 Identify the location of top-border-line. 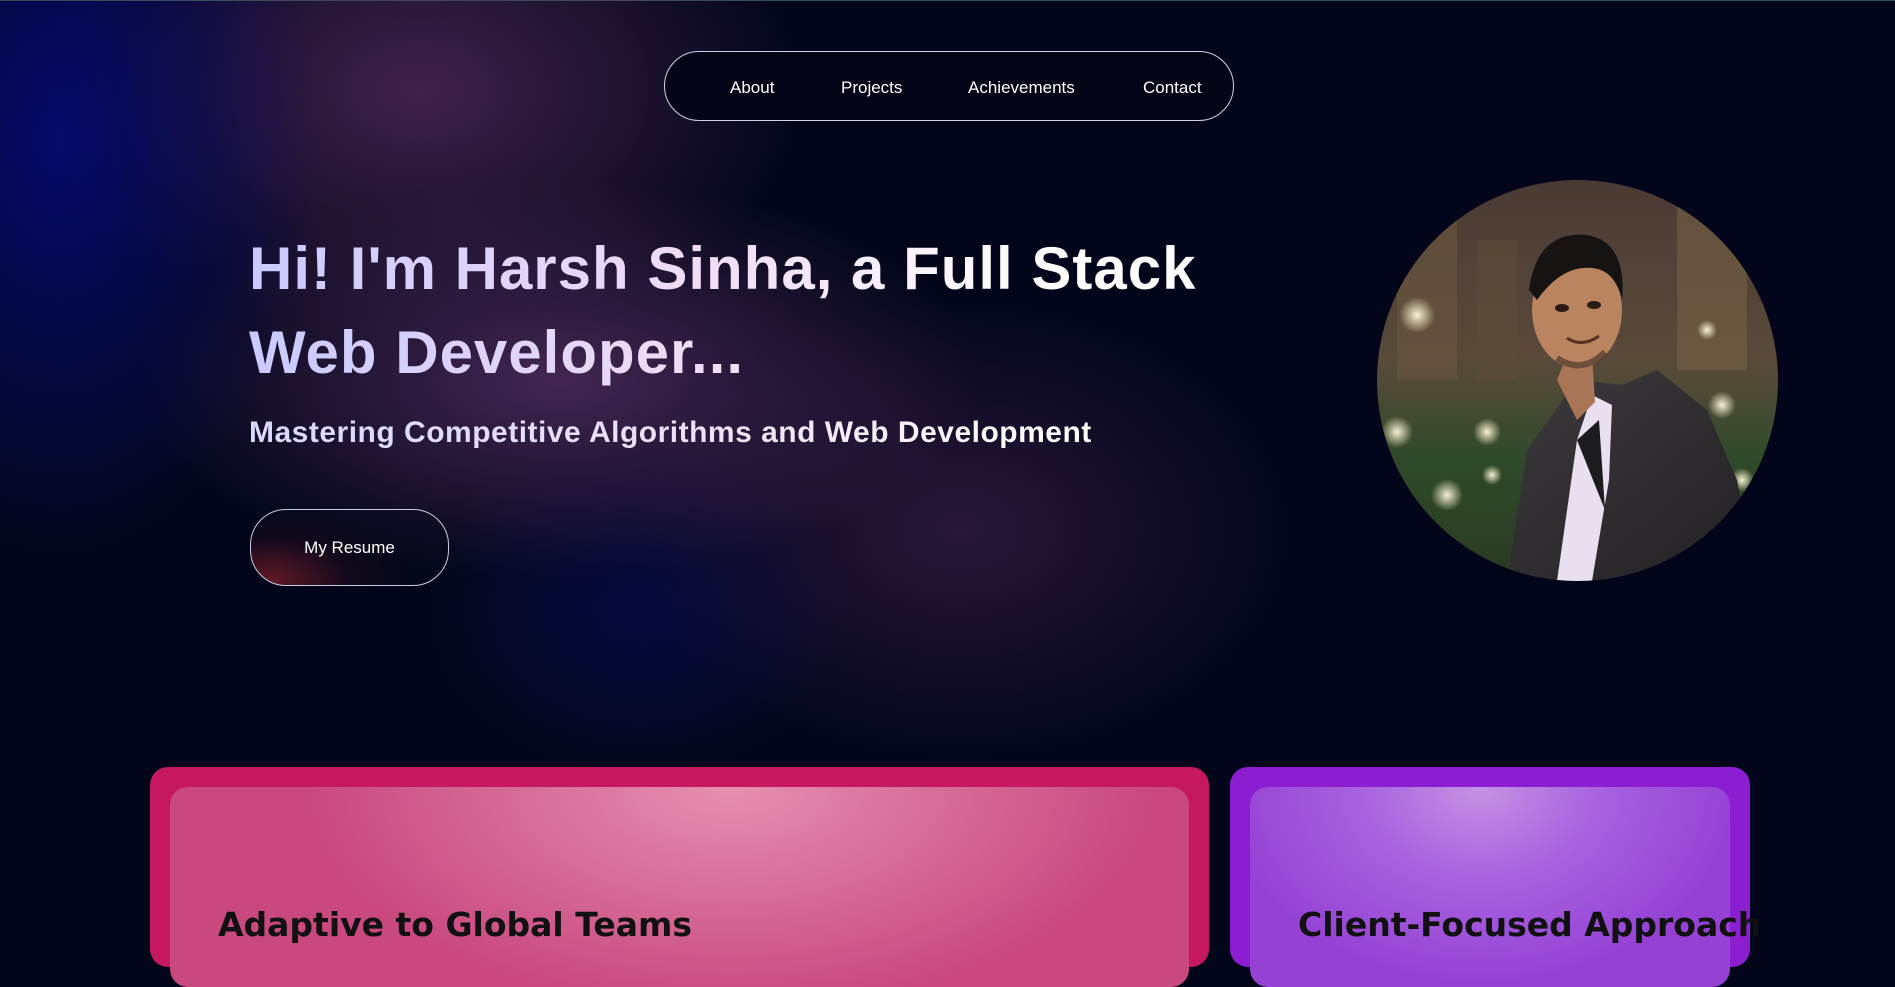
(947, 0).